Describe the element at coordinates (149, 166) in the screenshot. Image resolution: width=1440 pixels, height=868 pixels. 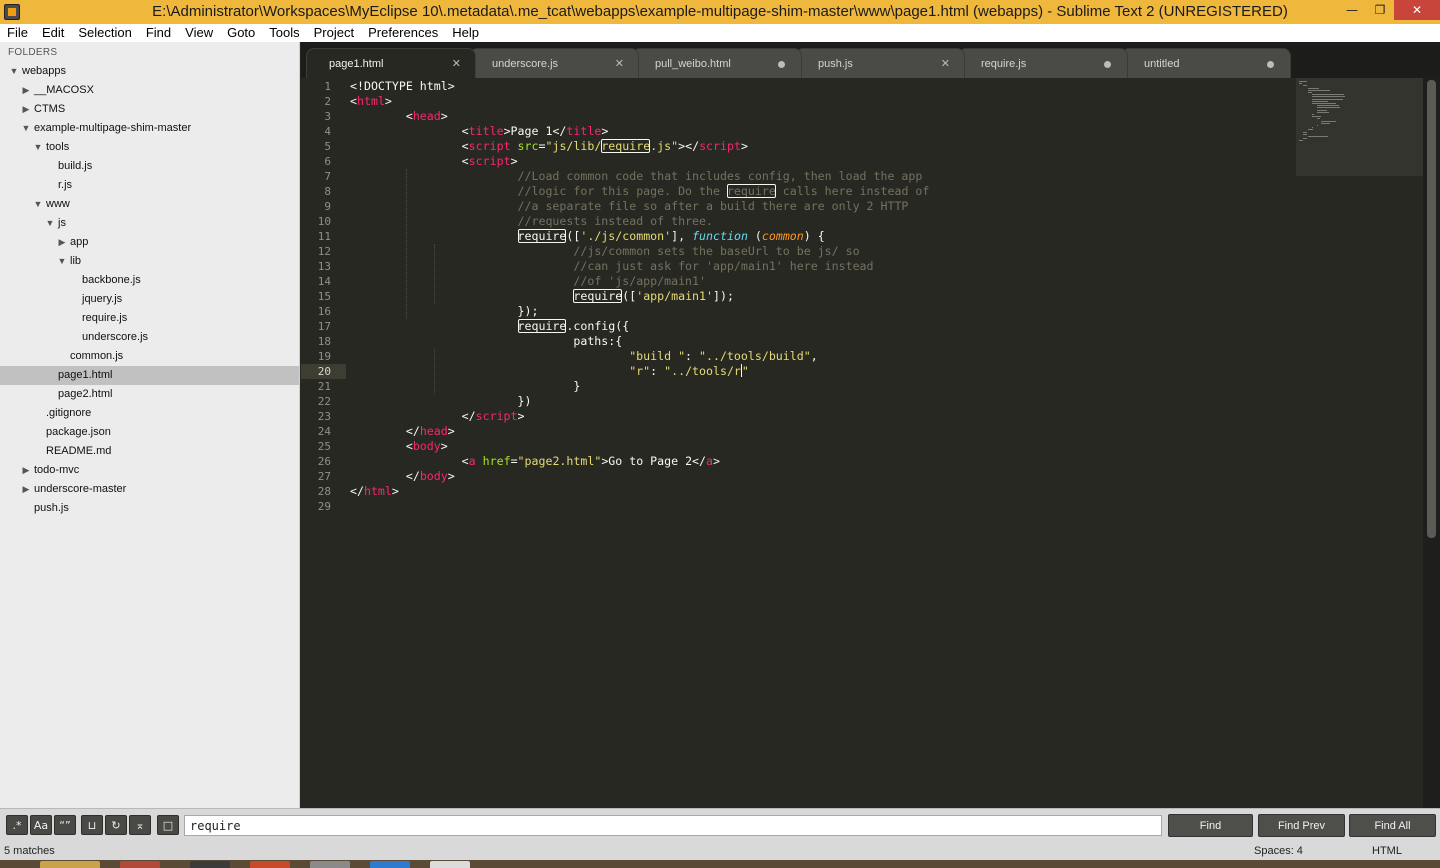
I see `sidebar-file: build.js` at that location.